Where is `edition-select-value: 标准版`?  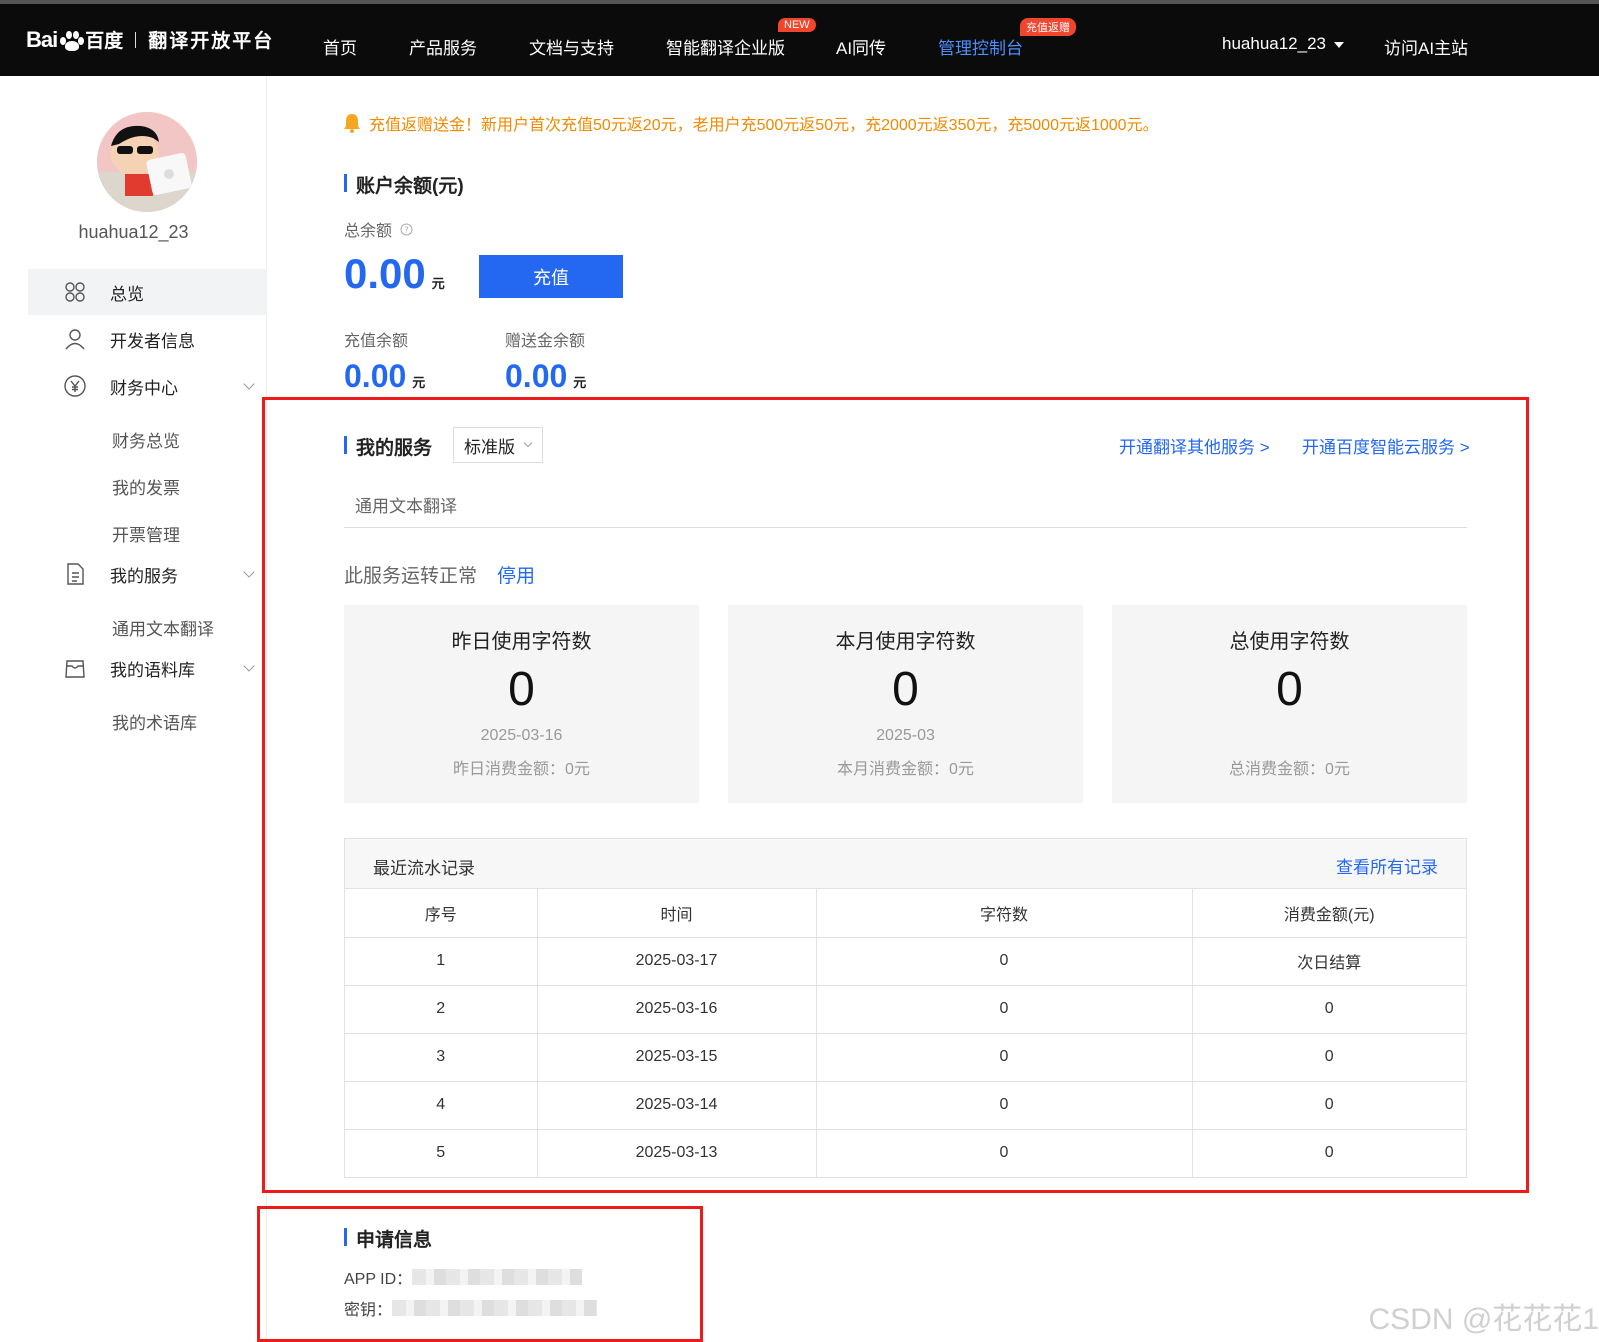 edition-select-value: 标准版 is located at coordinates (489, 447).